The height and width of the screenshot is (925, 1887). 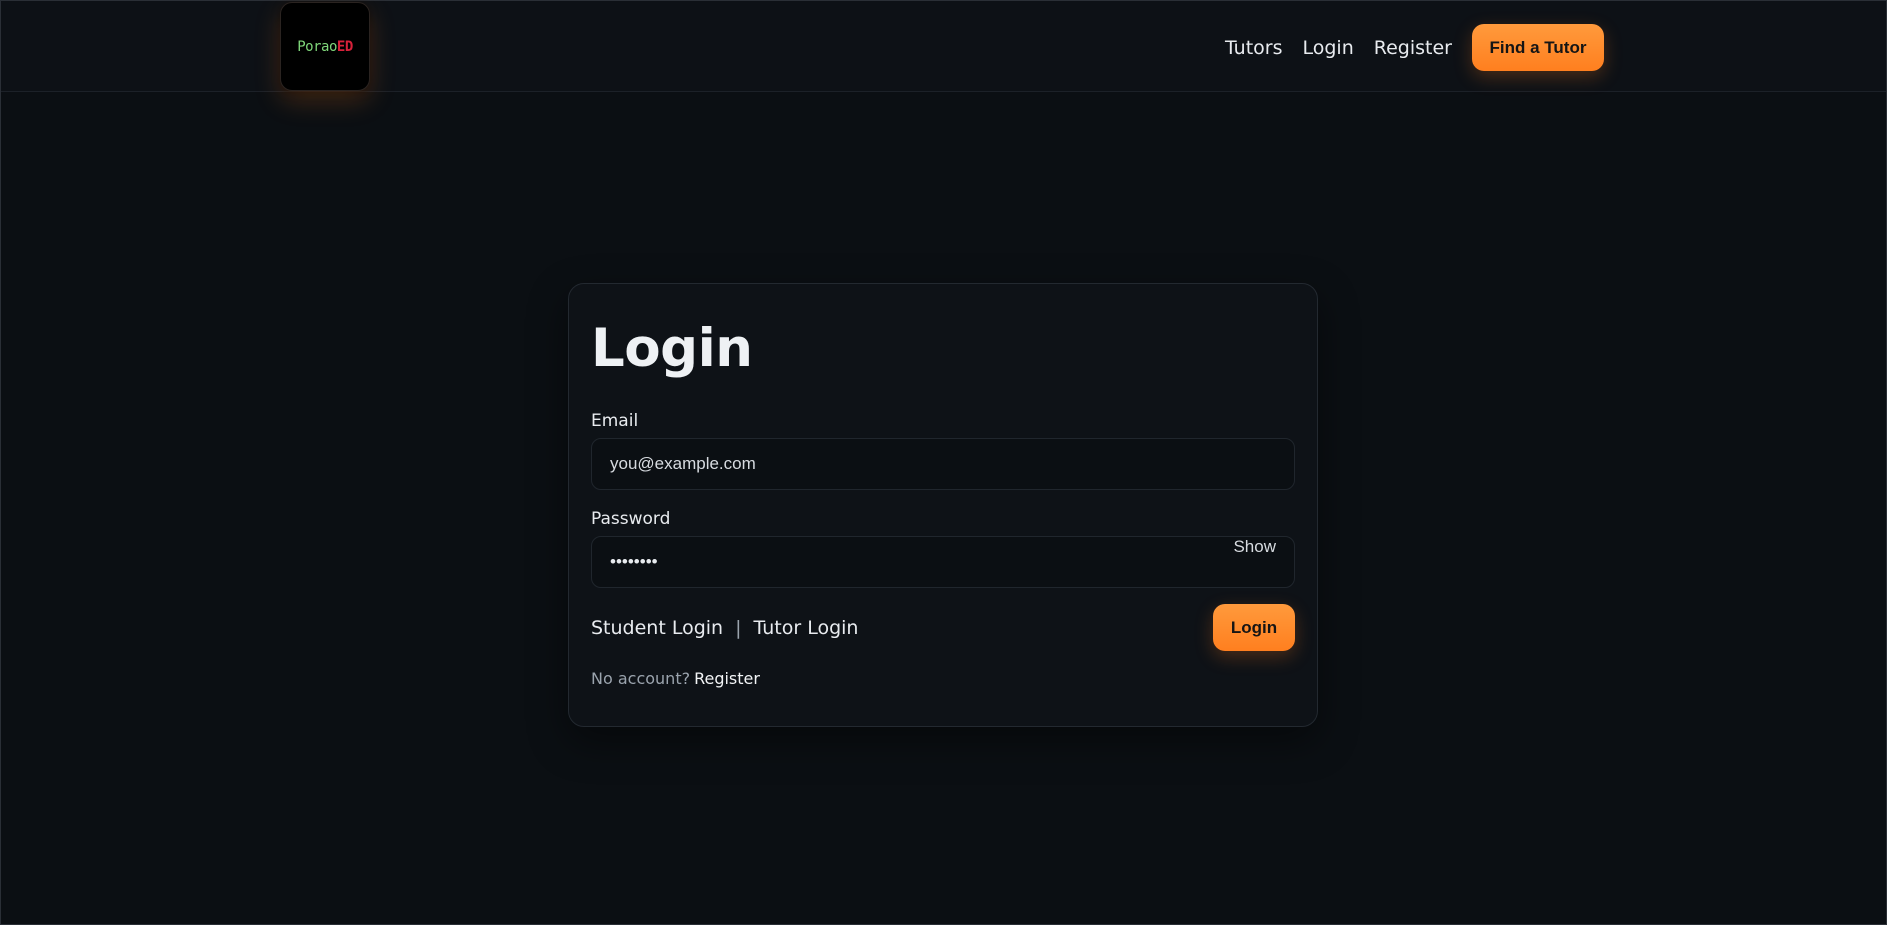 What do you see at coordinates (1254, 627) in the screenshot?
I see `login-submit-button: Login` at bounding box center [1254, 627].